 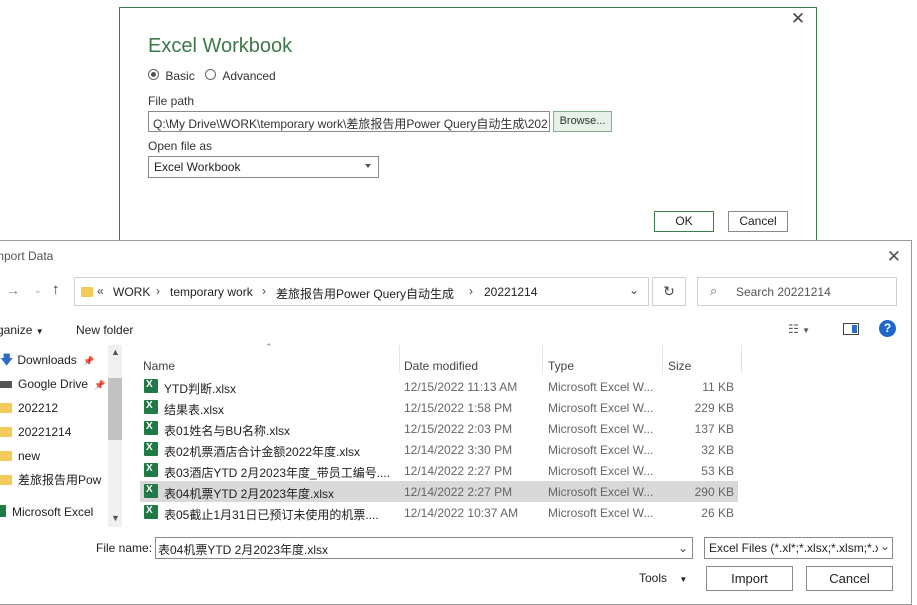 What do you see at coordinates (100, 291) in the screenshot?
I see `breadcrumb-overflow: «` at bounding box center [100, 291].